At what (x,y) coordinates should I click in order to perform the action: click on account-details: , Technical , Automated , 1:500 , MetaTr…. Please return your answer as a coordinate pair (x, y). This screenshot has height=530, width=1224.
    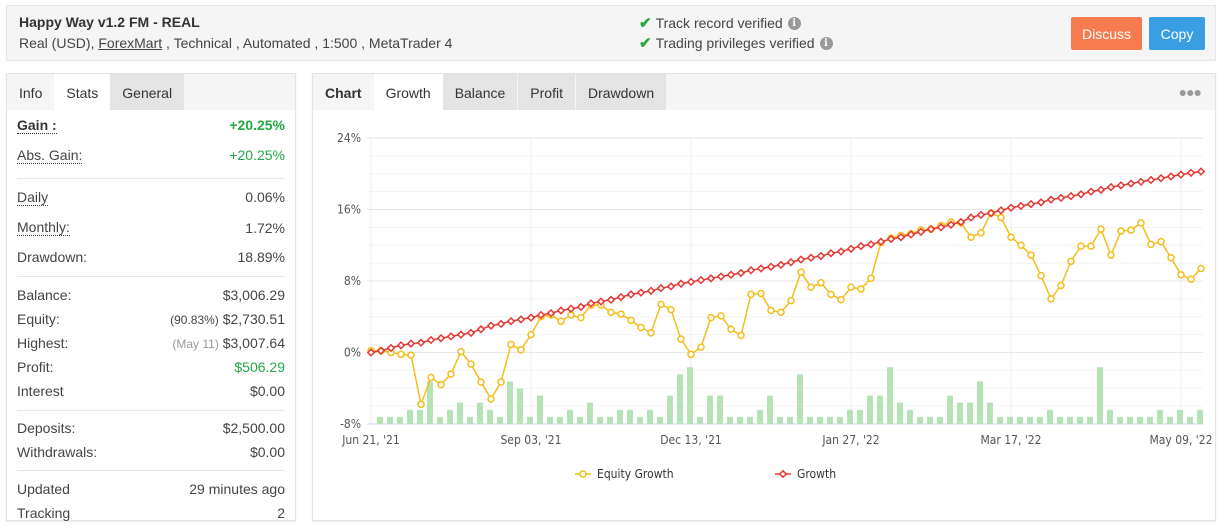
    Looking at the image, I should click on (307, 43).